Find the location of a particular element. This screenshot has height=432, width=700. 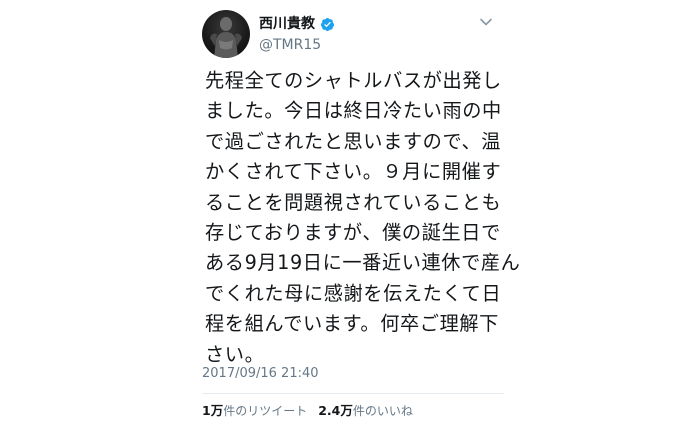

tweet-text-line: 程を組んでいます。何卒ご理解下 is located at coordinates (352, 324).